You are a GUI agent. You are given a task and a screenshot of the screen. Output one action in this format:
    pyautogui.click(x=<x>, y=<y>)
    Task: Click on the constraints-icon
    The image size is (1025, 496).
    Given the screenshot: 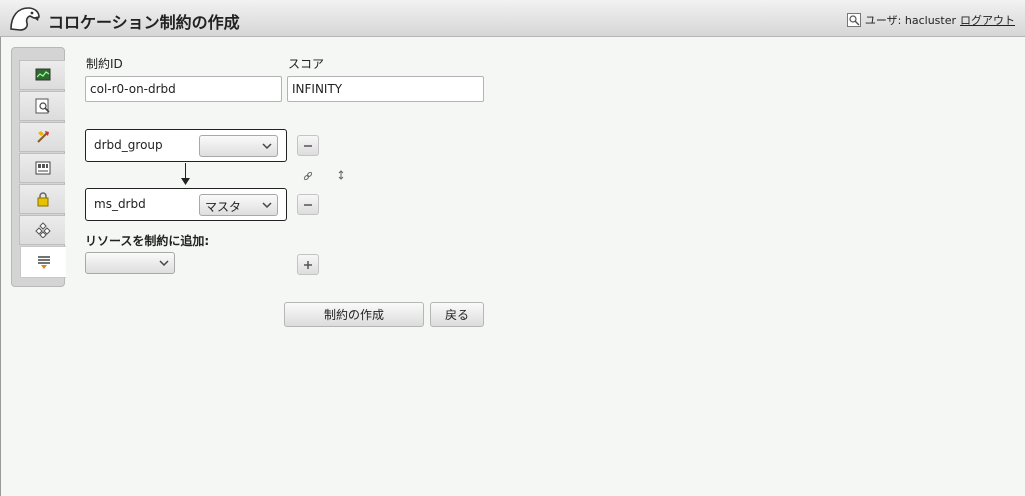 What is the action you would take?
    pyautogui.click(x=43, y=262)
    